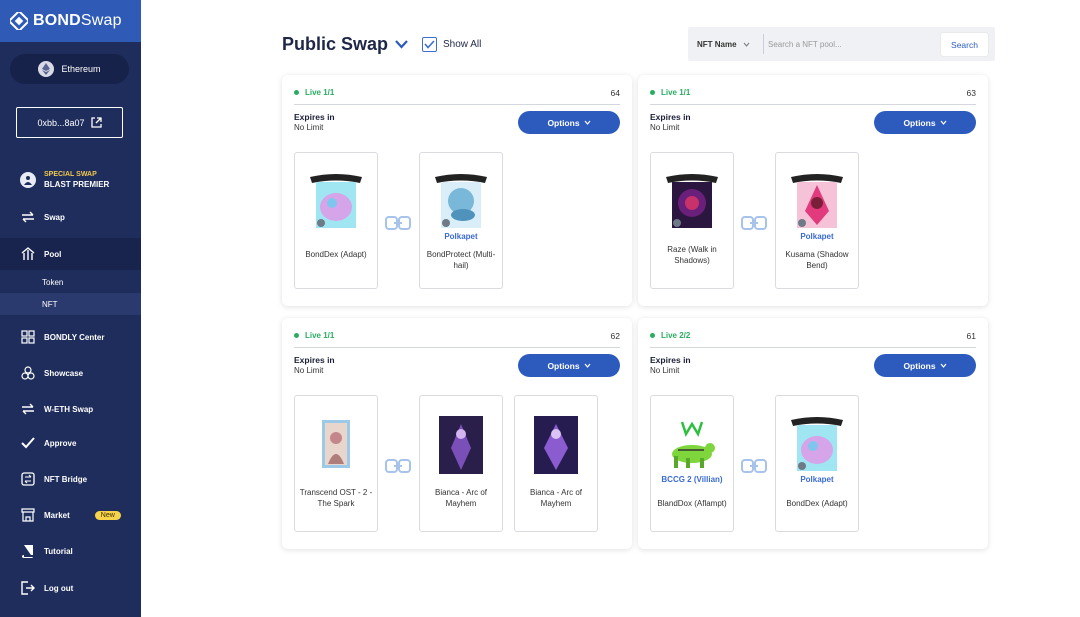 The height and width of the screenshot is (617, 1080). I want to click on brand-logo: BOND Swap, so click(70, 21).